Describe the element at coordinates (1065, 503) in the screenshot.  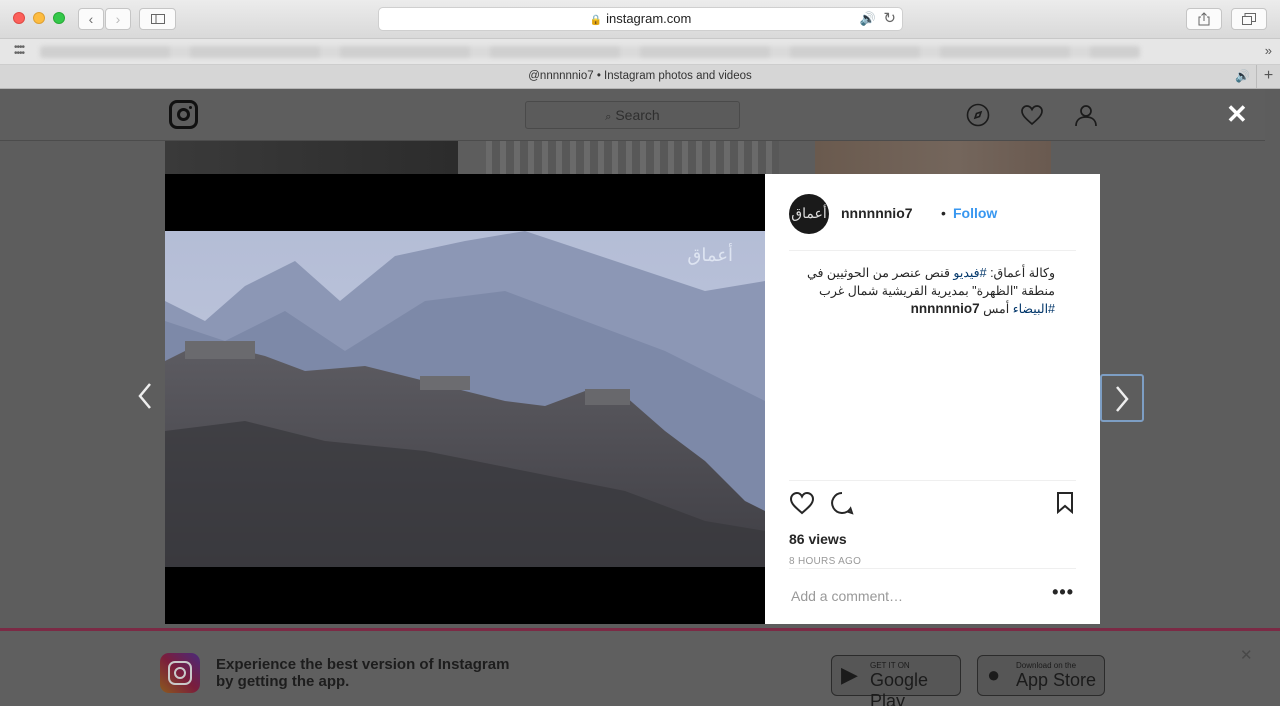
I see `bookmark-icon` at that location.